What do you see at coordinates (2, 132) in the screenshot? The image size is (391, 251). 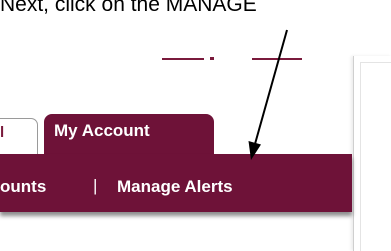 I see `tab-previous-label: l` at bounding box center [2, 132].